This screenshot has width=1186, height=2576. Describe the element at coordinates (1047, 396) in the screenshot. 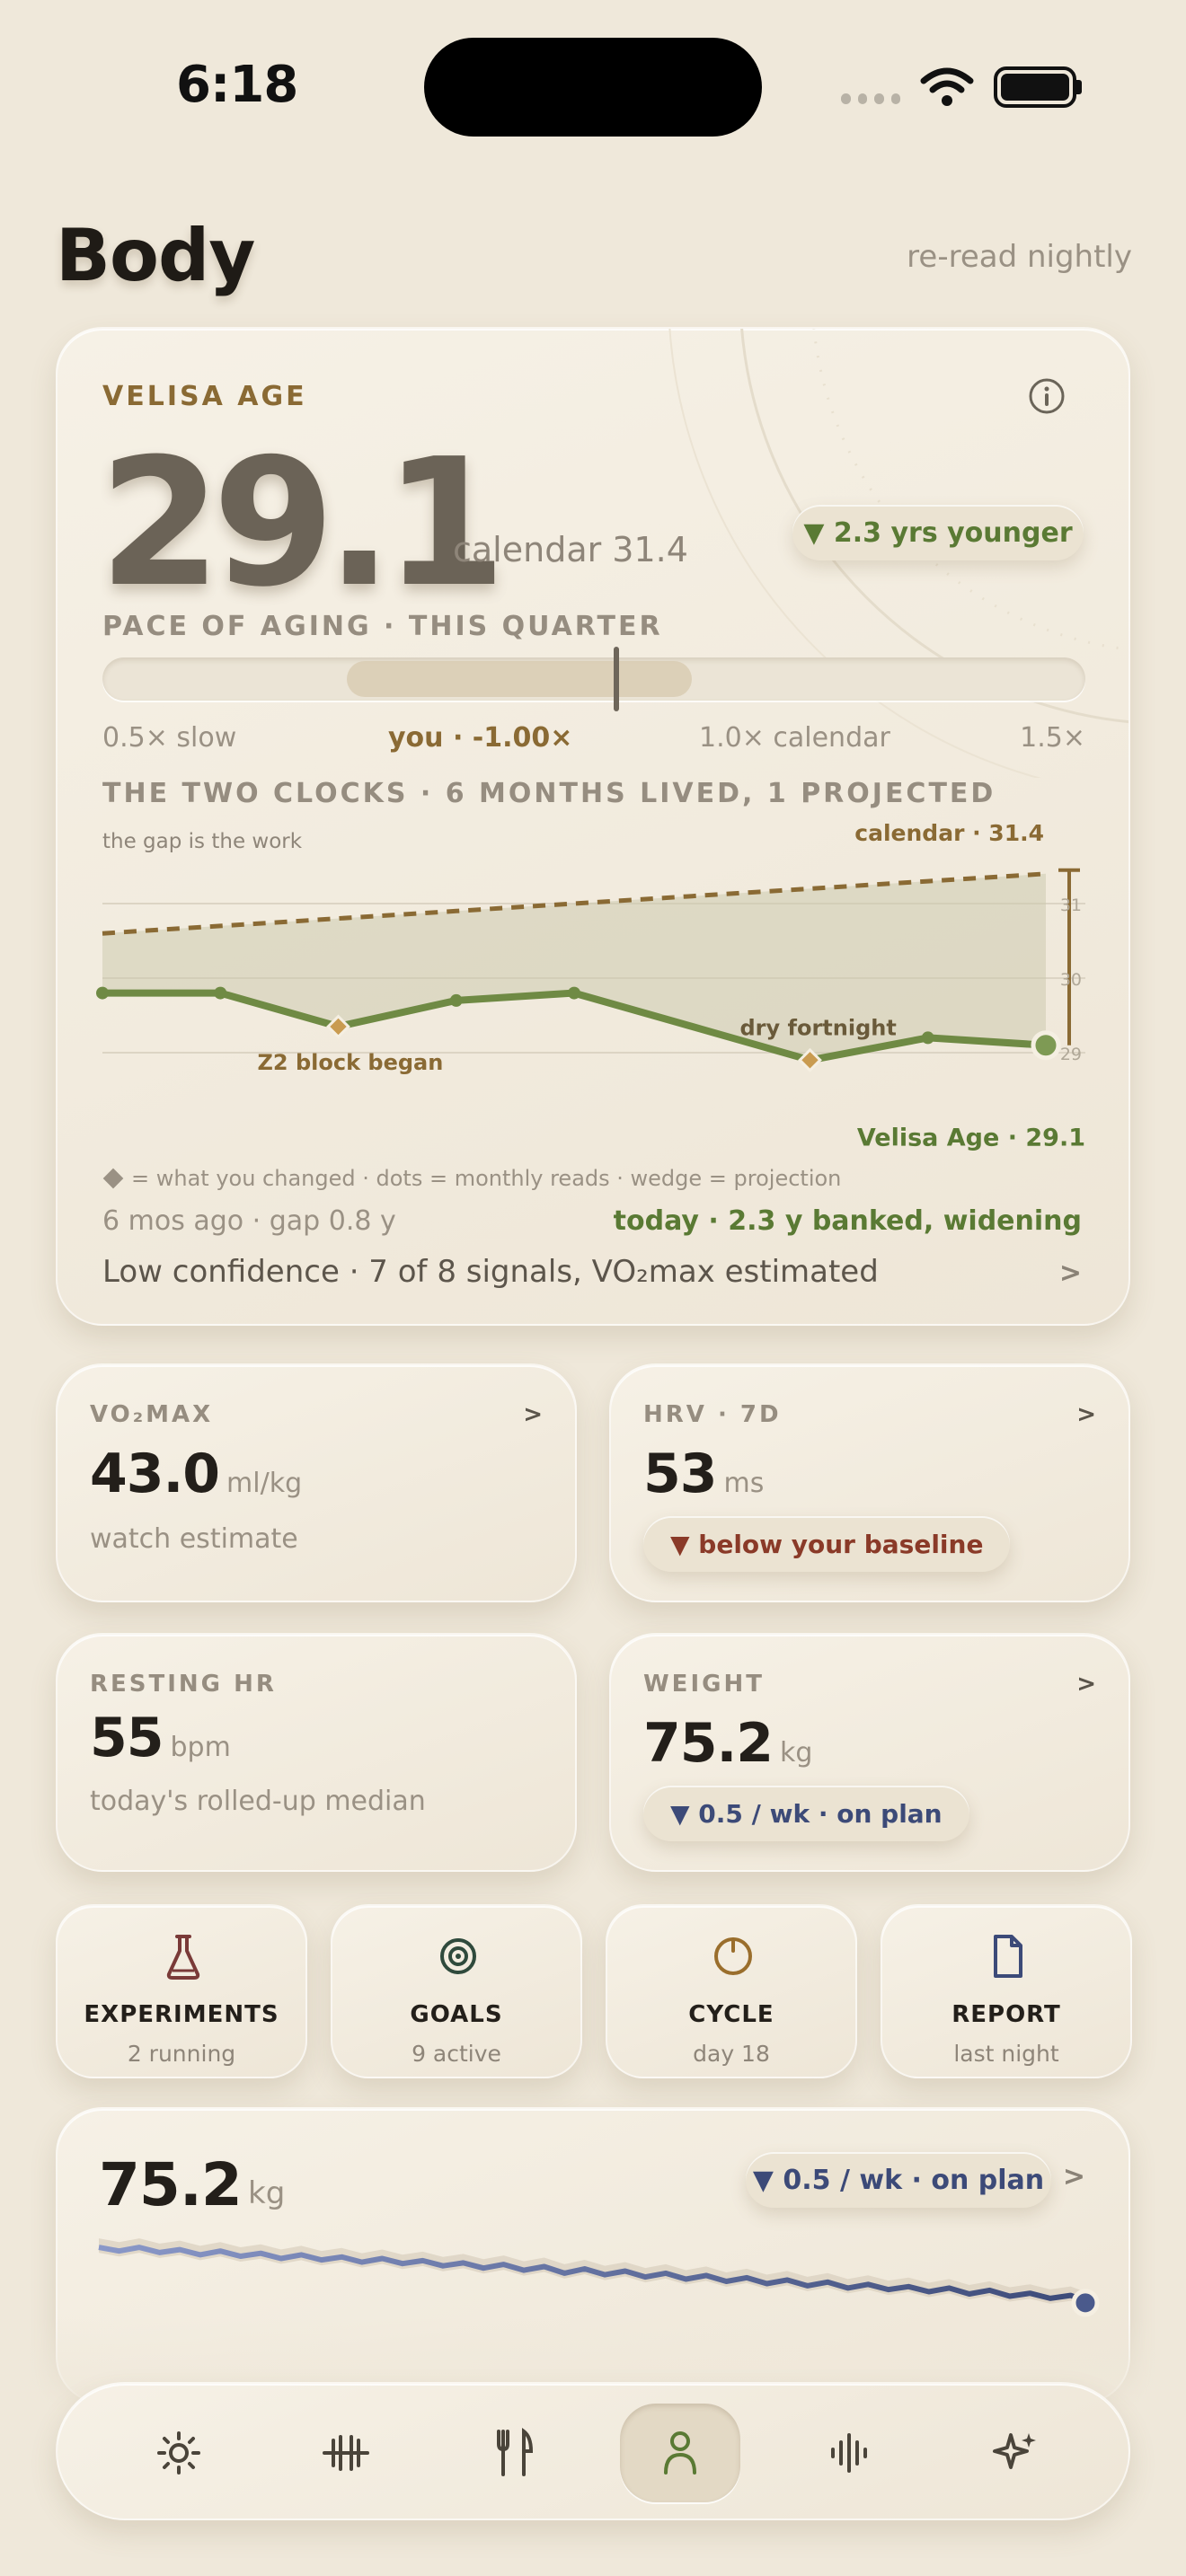

I see `info-icon` at that location.